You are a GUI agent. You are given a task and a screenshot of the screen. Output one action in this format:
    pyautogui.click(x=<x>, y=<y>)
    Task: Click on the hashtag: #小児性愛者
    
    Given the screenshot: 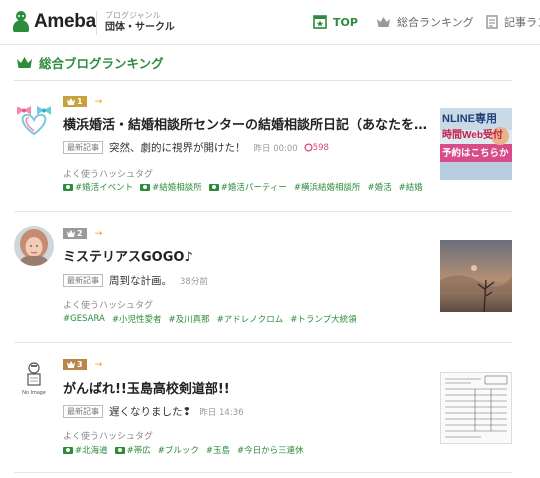 What is the action you would take?
    pyautogui.click(x=137, y=319)
    